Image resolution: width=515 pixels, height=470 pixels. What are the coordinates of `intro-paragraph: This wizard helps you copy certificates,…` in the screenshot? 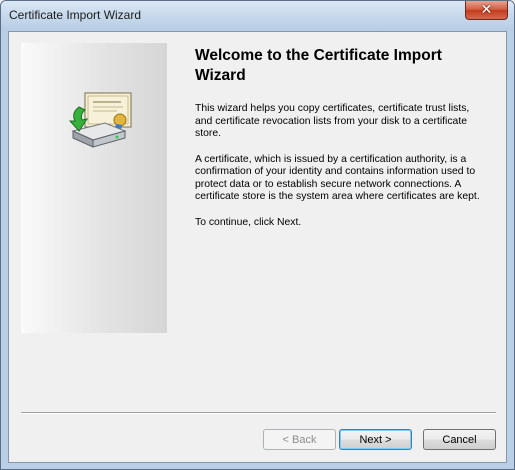 It's located at (332, 121).